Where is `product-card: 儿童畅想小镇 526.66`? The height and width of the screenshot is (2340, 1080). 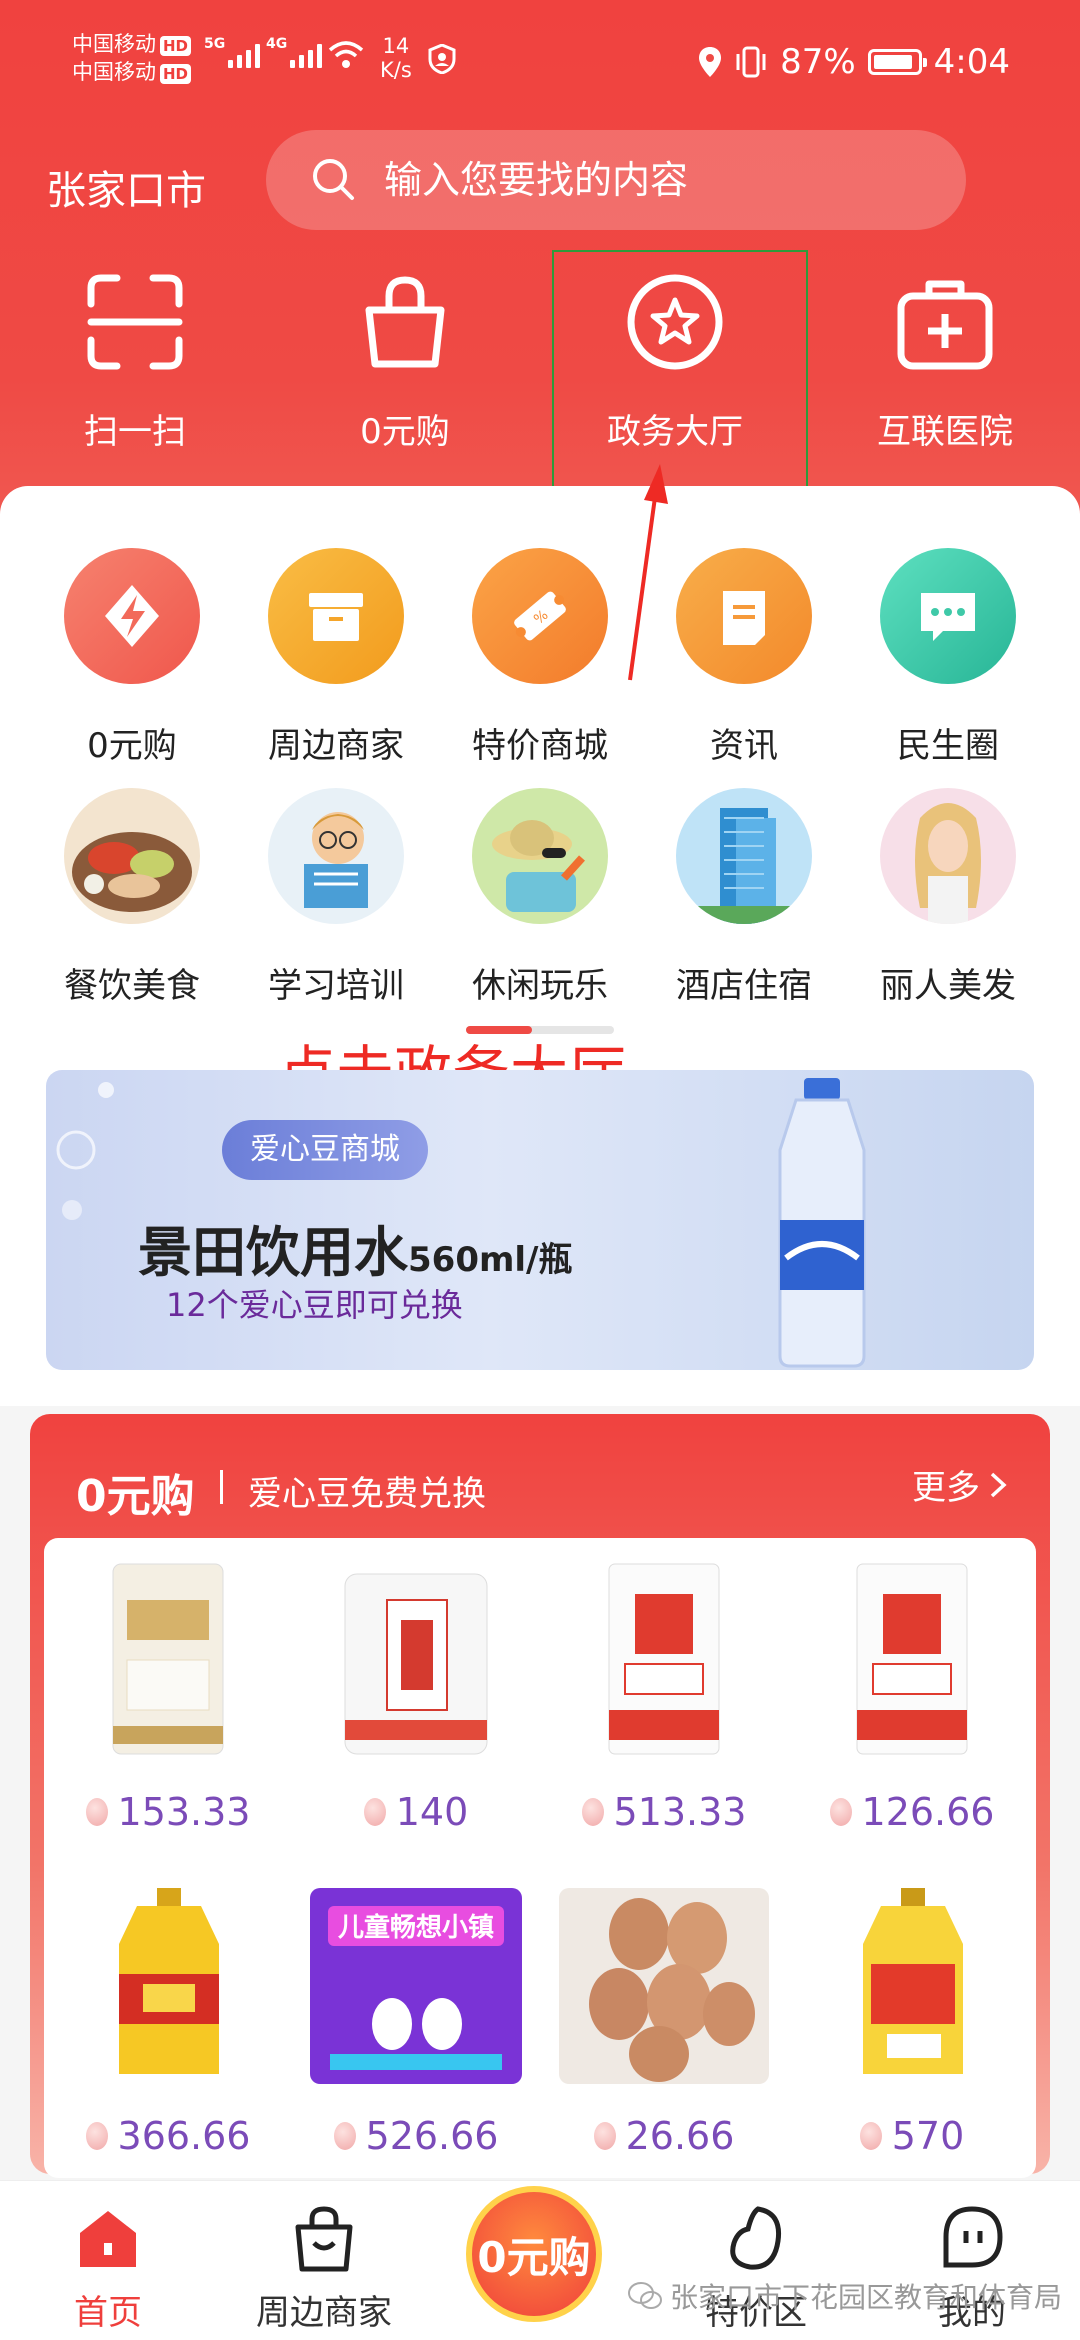
product-card: 儿童畅想小镇 526.66 is located at coordinates (416, 2021).